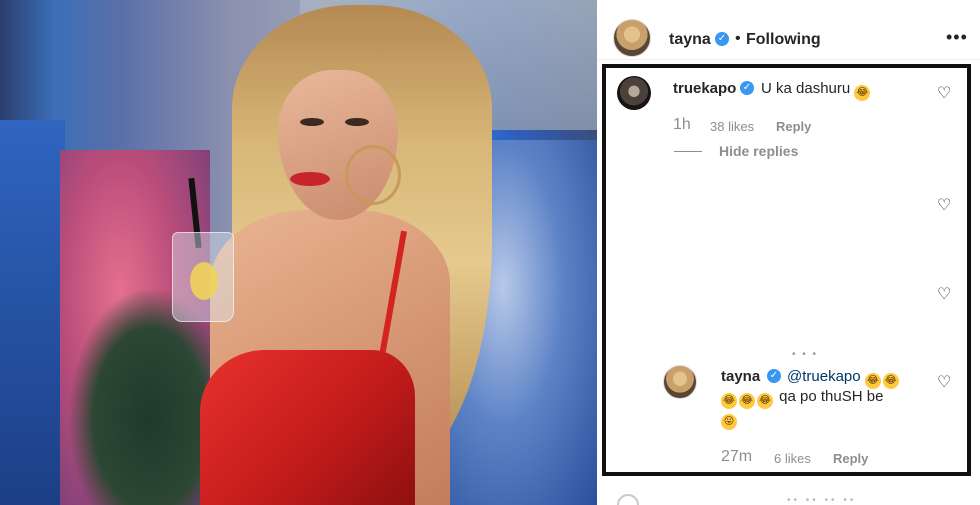 The height and width of the screenshot is (505, 980). What do you see at coordinates (310, 179) in the screenshot?
I see `woman-lips` at bounding box center [310, 179].